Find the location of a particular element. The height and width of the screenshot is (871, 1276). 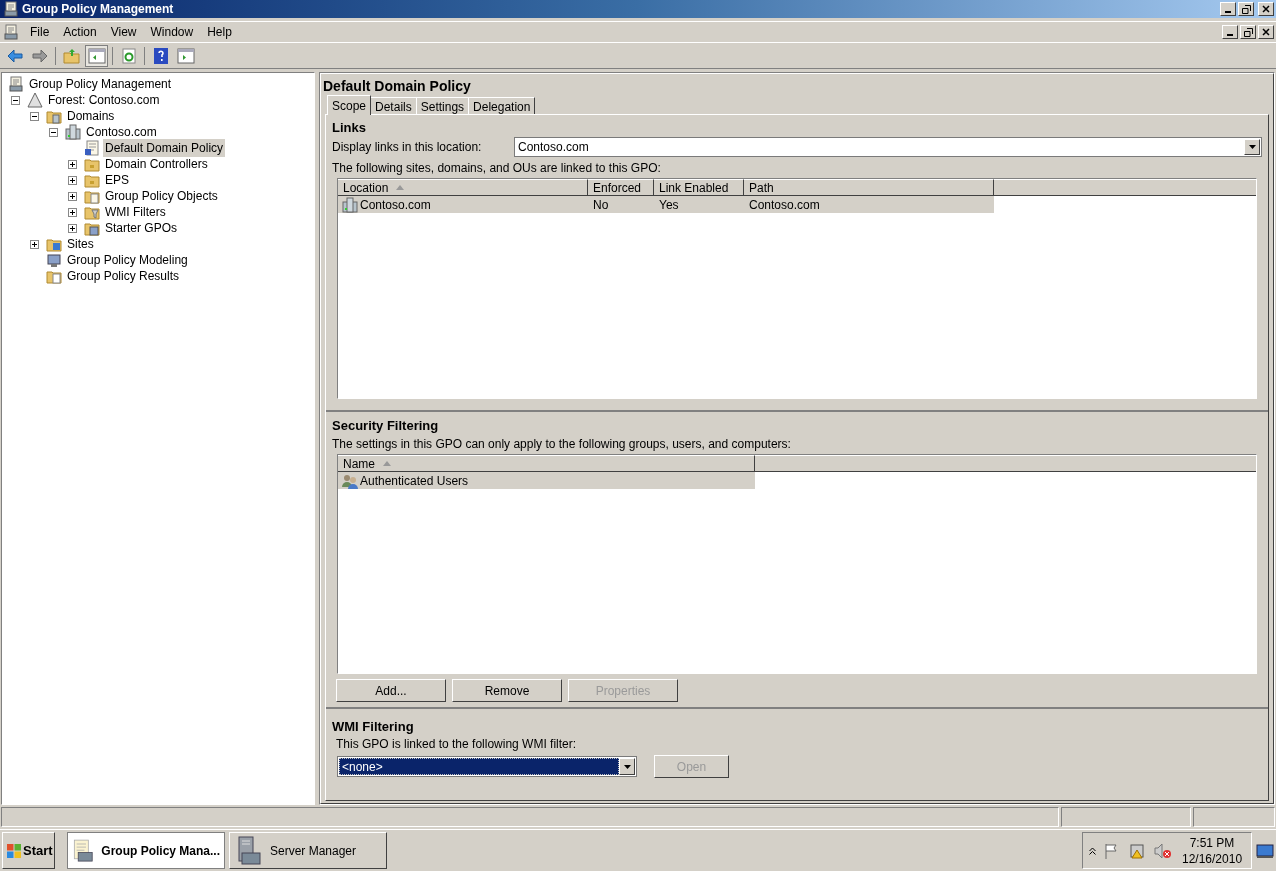

table-cell-text: Authenticated Users is located at coordinates (414, 481).